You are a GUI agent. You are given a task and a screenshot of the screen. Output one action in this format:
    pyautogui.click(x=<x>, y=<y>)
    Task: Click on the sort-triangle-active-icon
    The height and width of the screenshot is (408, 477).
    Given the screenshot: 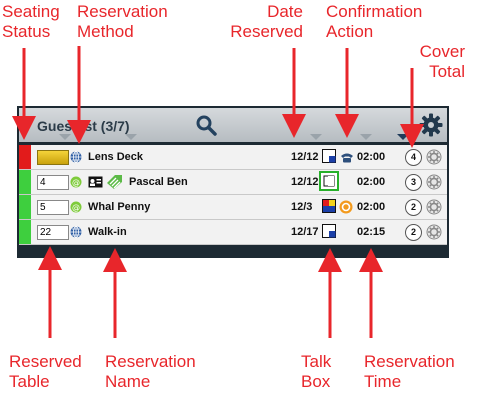 What is the action you would take?
    pyautogui.click(x=403, y=137)
    